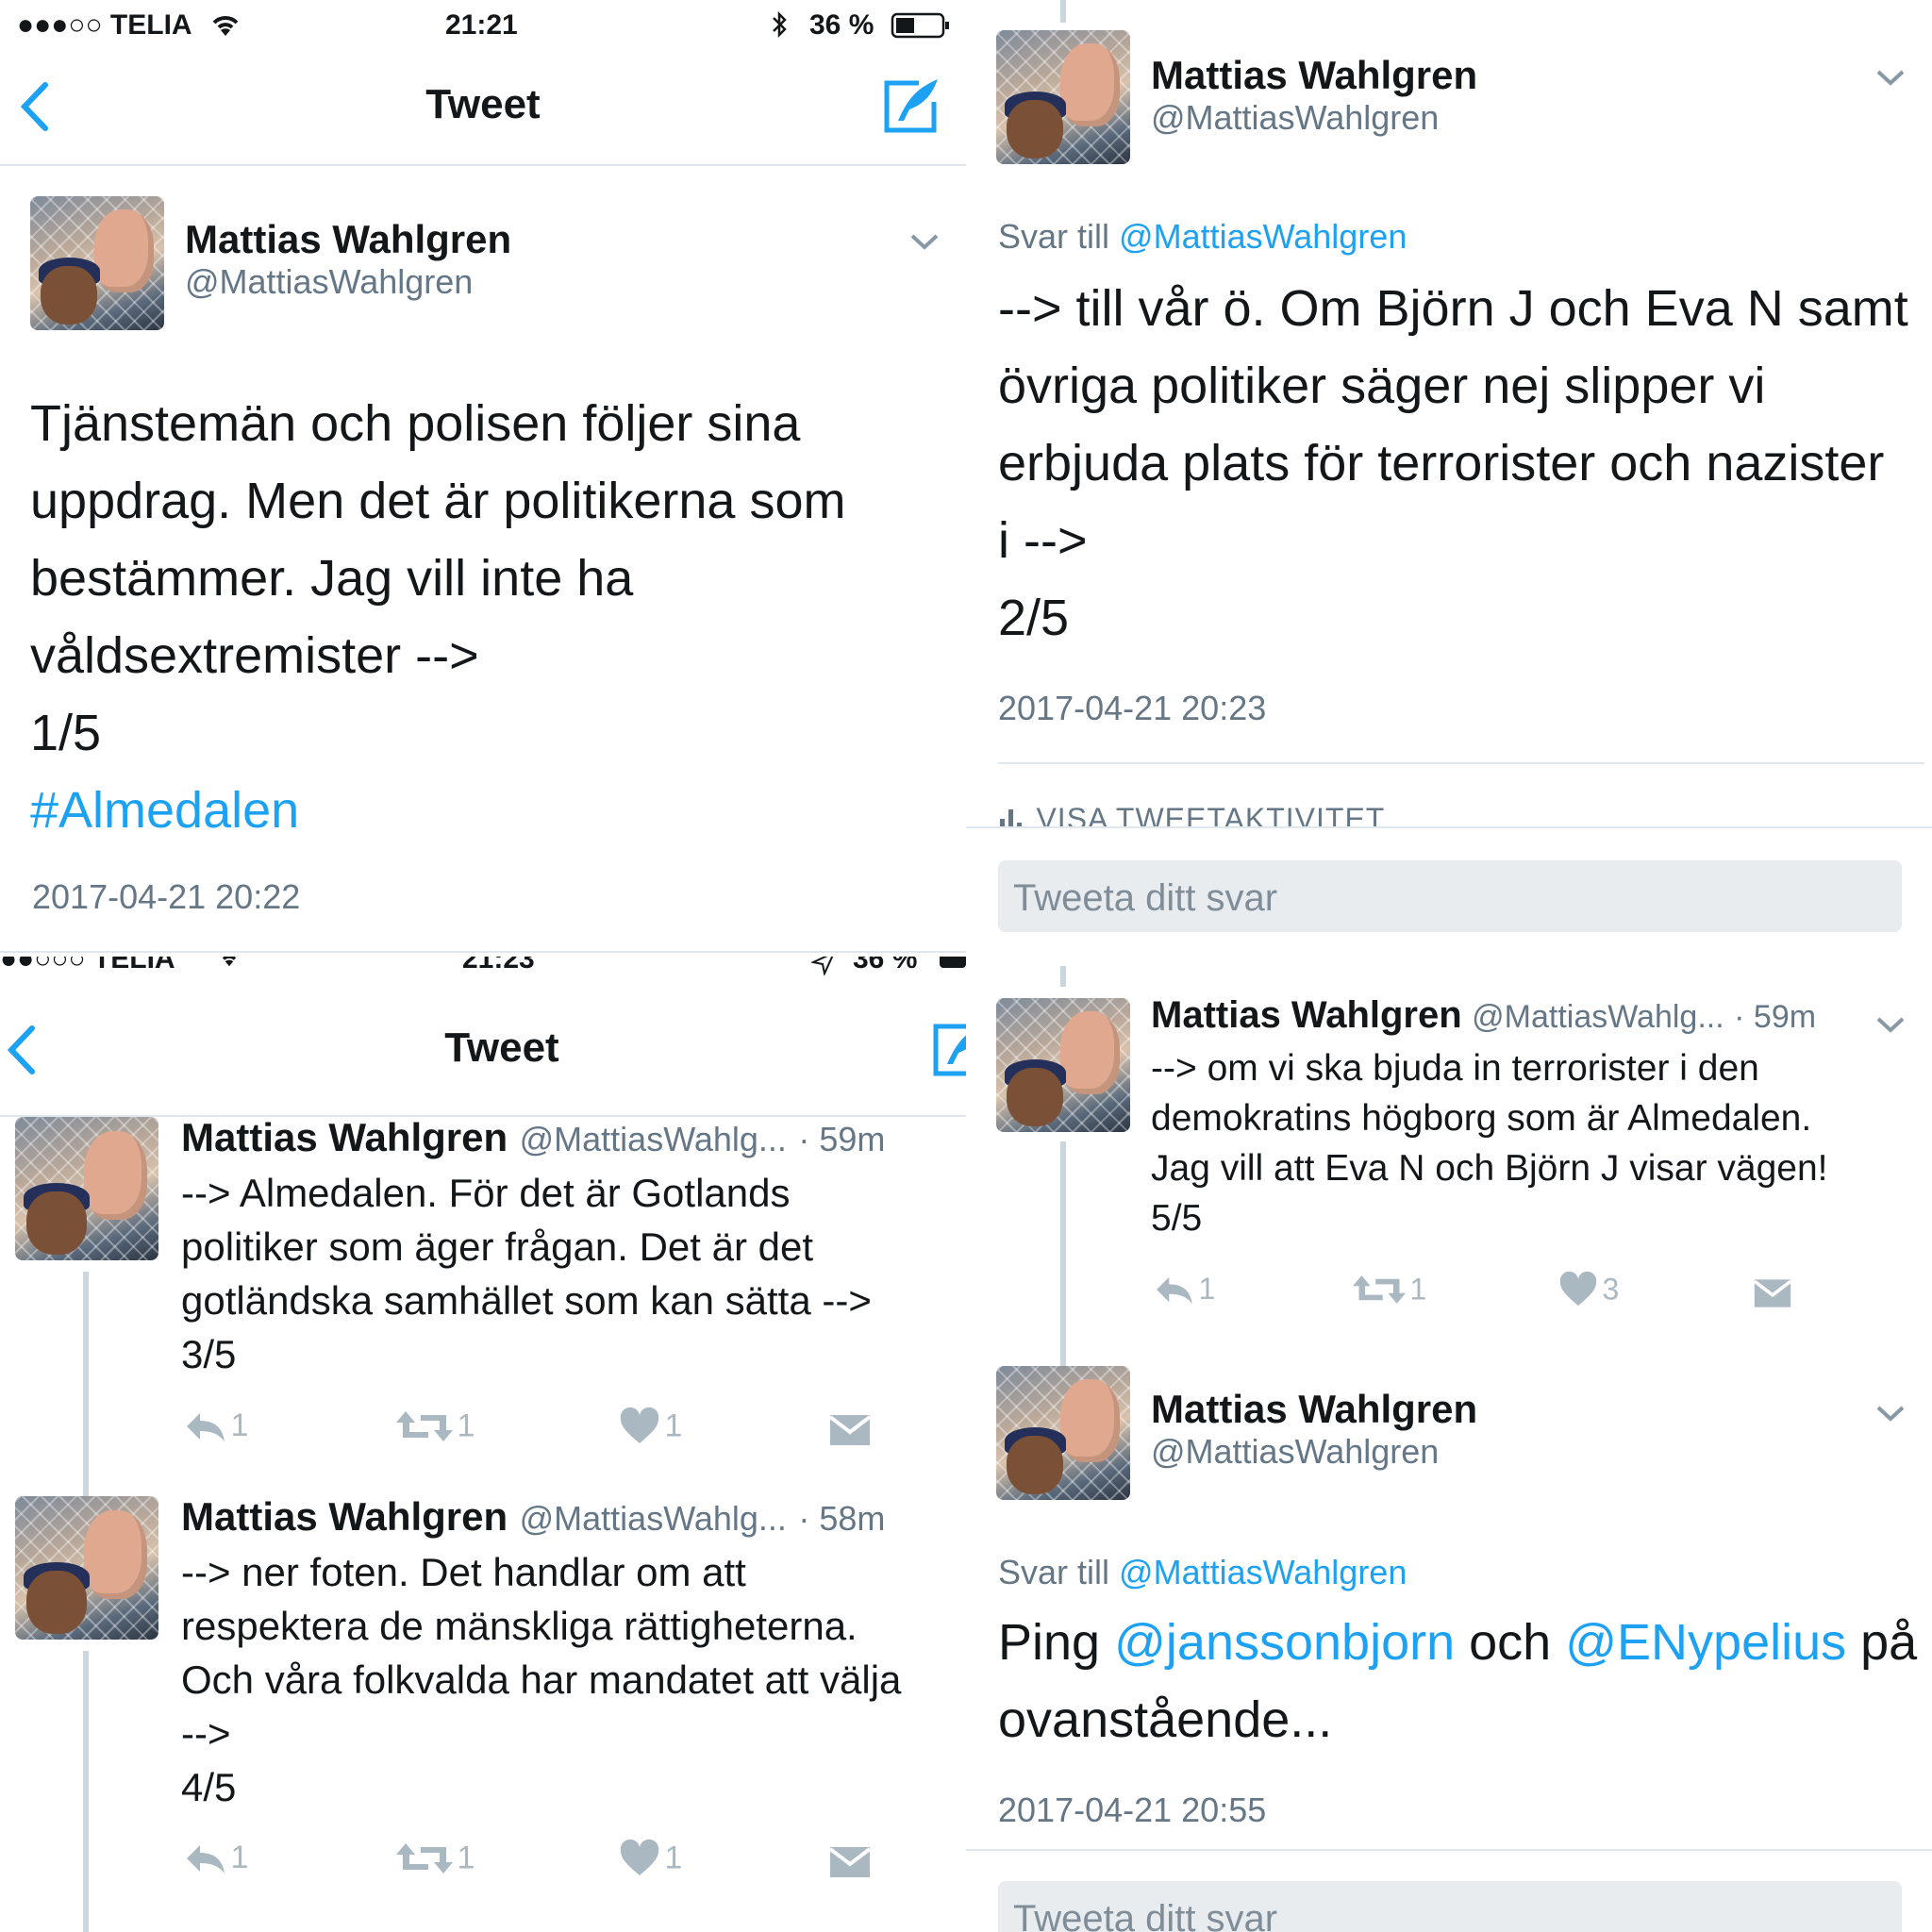 This screenshot has width=1932, height=1932. I want to click on tweet-line: politiker som äger frågan. Det är det, so click(497, 1246).